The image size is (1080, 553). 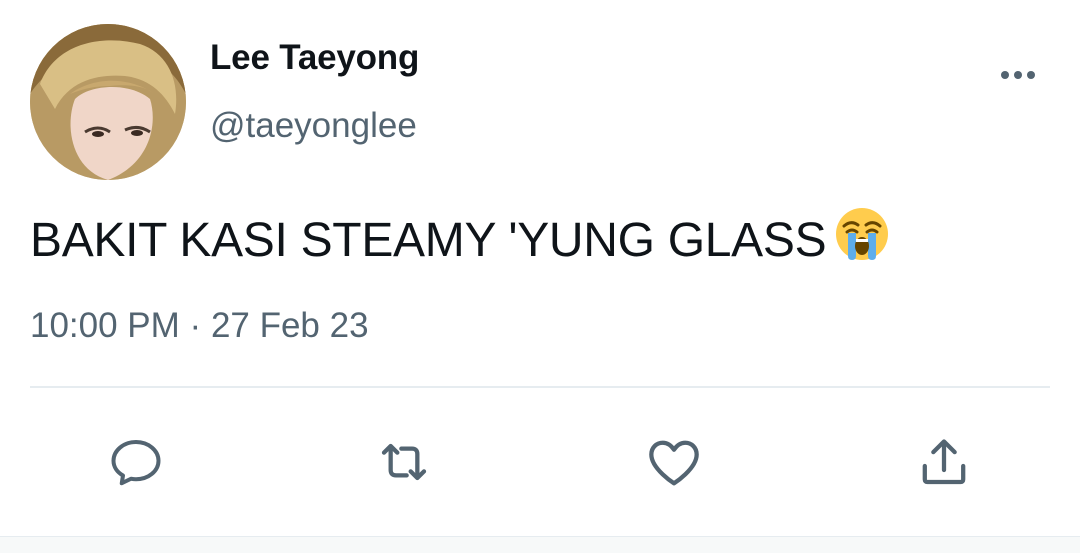 I want to click on reply-icon, so click(x=136, y=462).